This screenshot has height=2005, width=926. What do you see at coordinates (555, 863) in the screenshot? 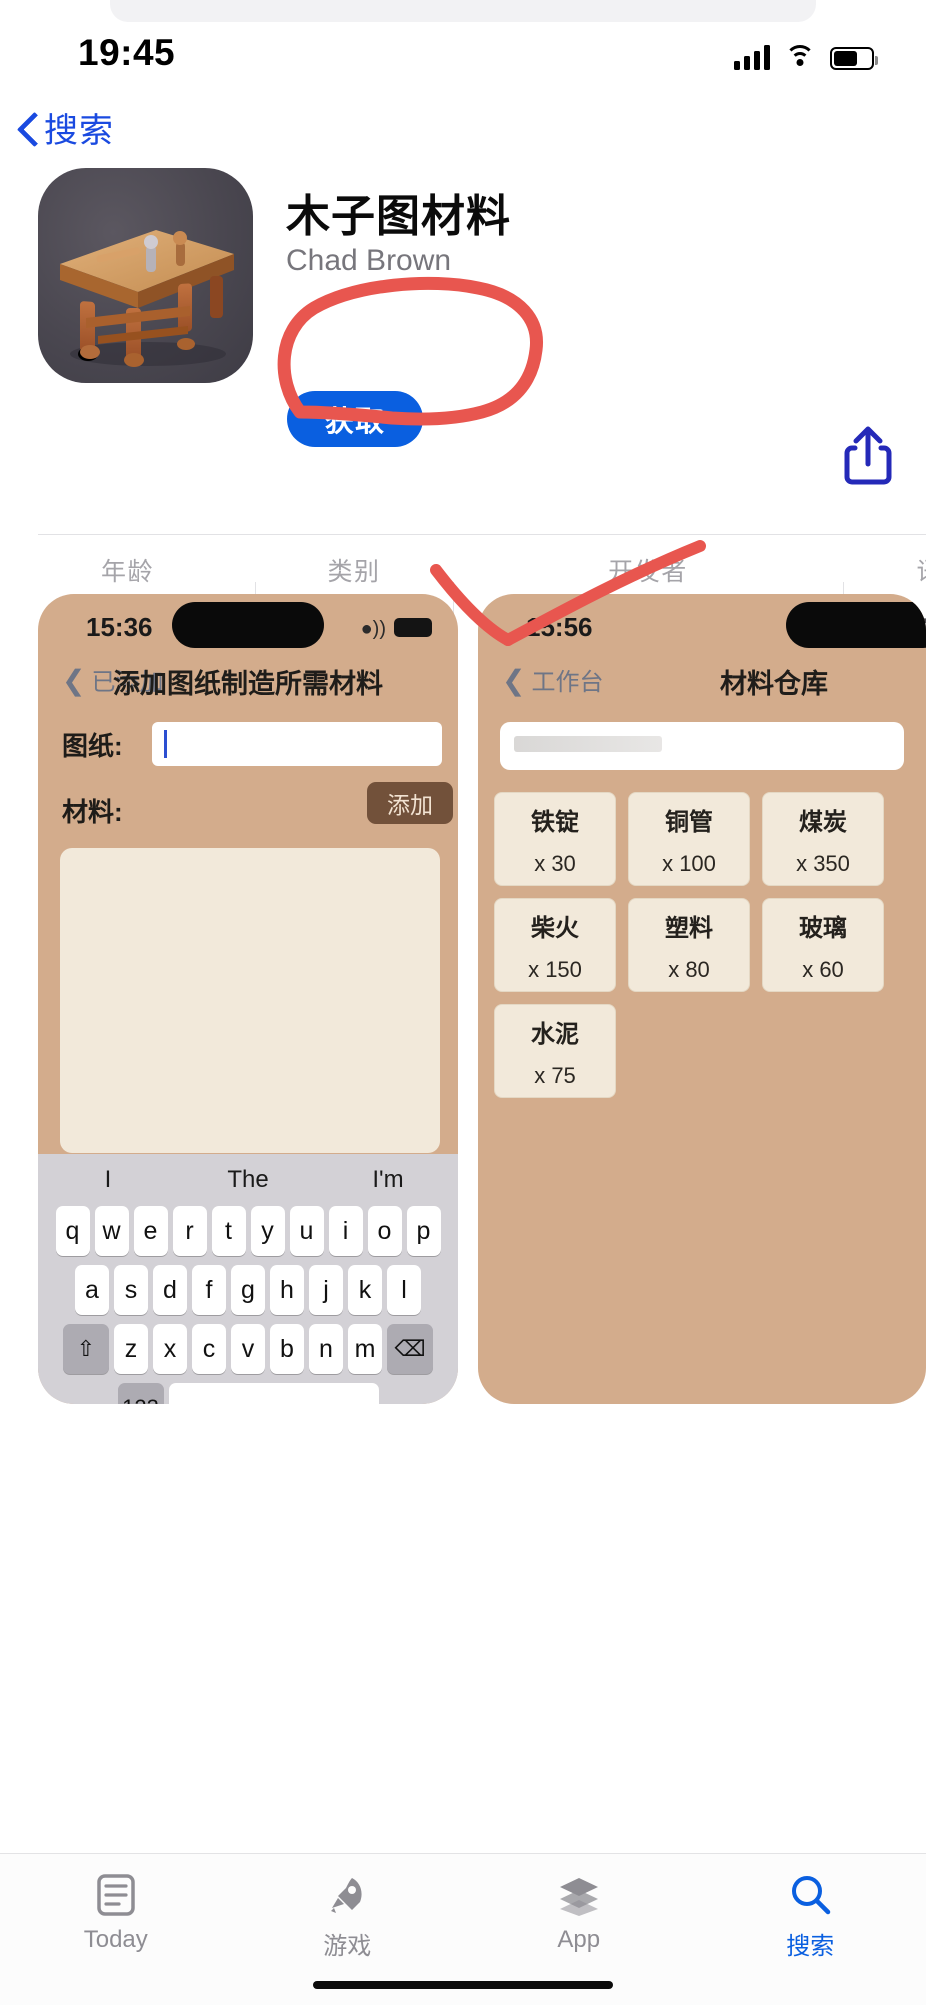
I see `material-qty: x 30` at bounding box center [555, 863].